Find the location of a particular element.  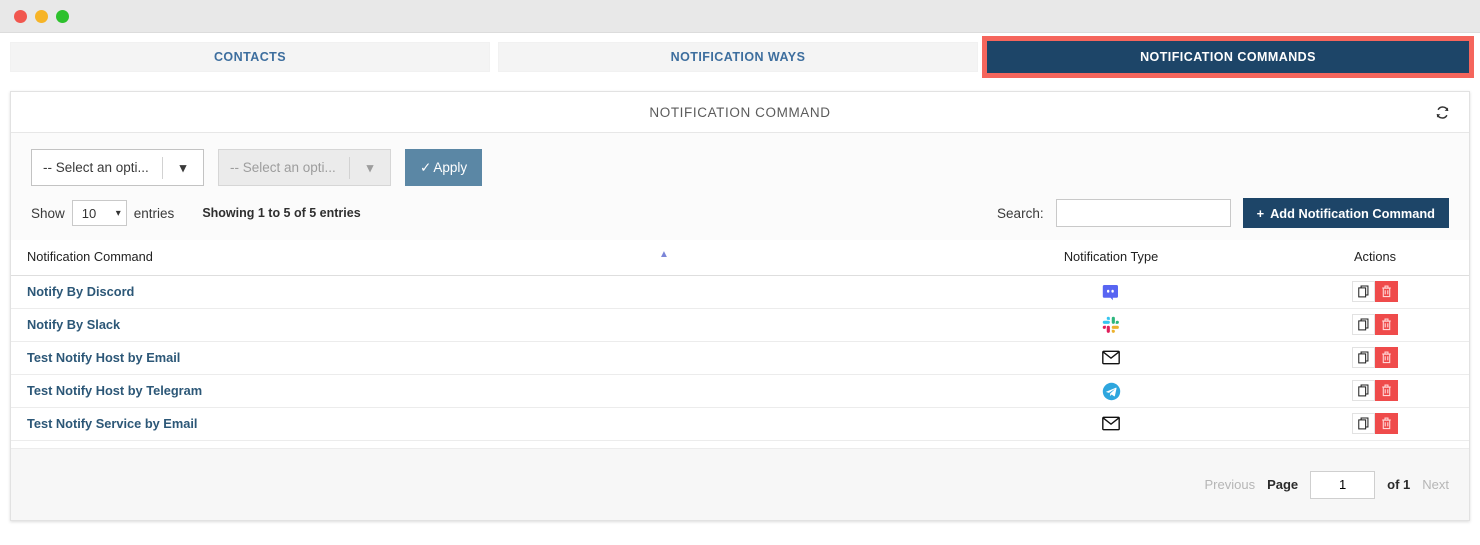

pagination-page-label: Page is located at coordinates (1283, 484).